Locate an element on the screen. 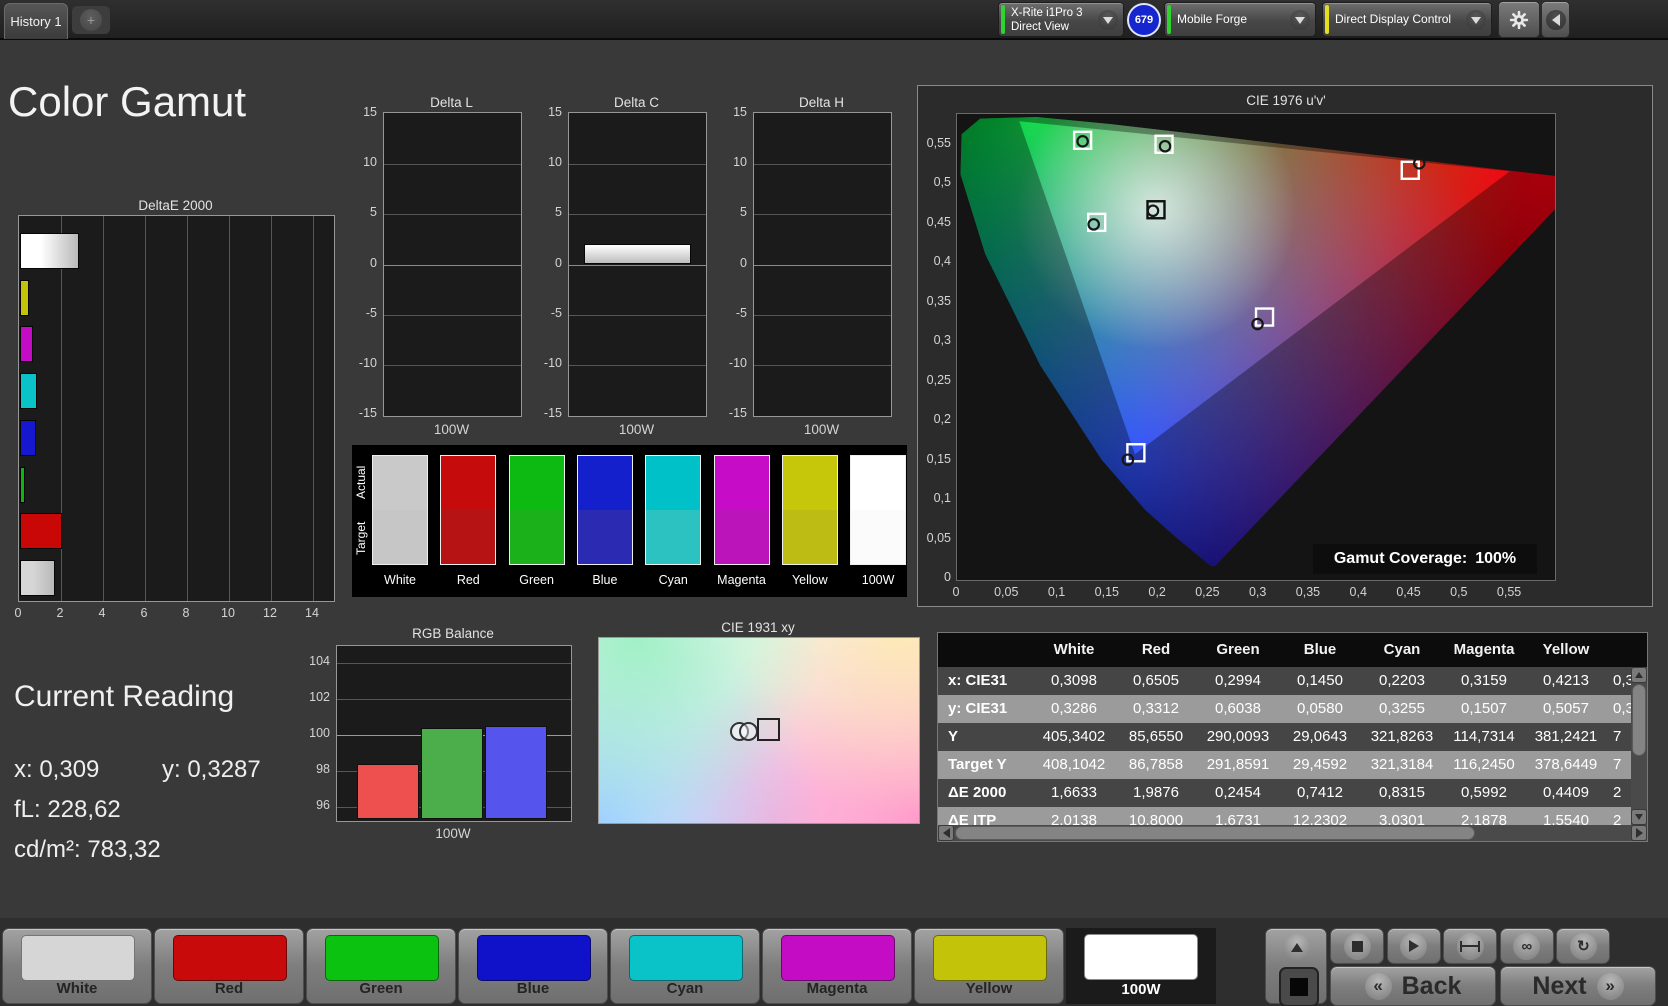 Image resolution: width=1668 pixels, height=1006 pixels. patch-button-white: White is located at coordinates (77, 966).